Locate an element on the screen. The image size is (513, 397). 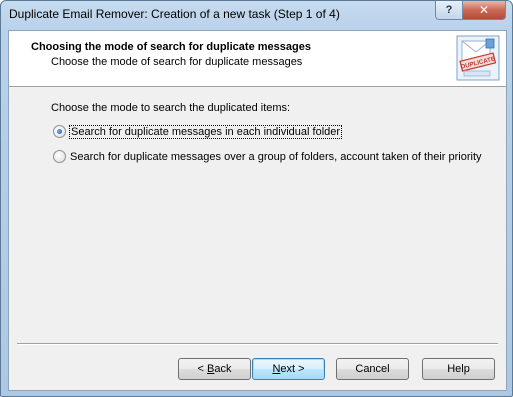
help-button: Help is located at coordinates (458, 369).